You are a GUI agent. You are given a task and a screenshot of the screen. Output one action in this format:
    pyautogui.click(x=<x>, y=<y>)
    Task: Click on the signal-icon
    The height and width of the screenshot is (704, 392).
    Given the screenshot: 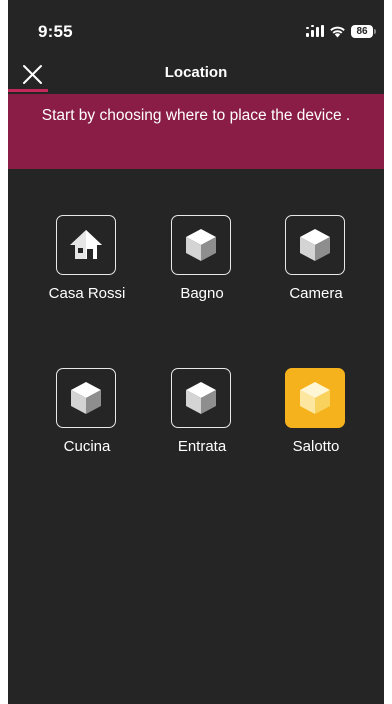 What is the action you would take?
    pyautogui.click(x=315, y=31)
    